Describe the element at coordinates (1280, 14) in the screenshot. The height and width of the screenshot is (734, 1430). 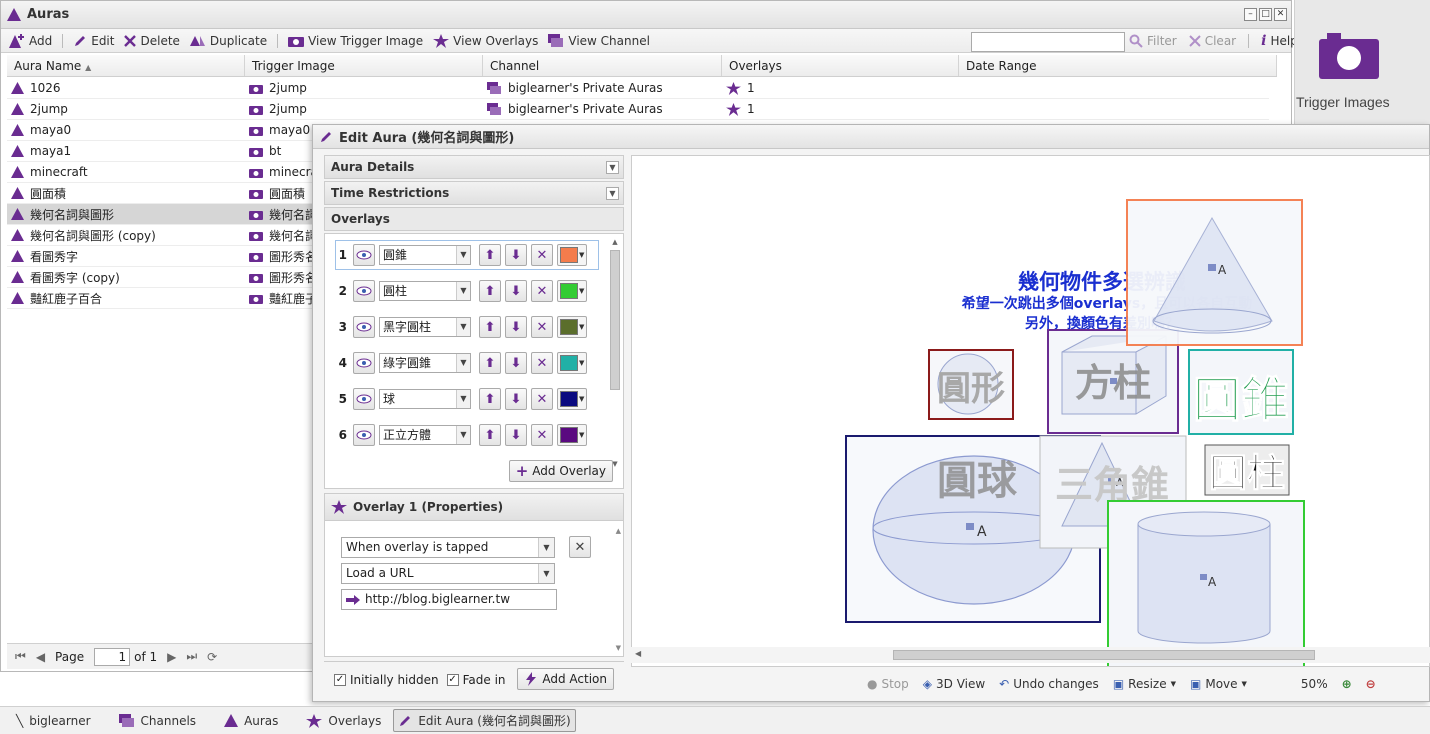
I see `close-button: ✕` at that location.